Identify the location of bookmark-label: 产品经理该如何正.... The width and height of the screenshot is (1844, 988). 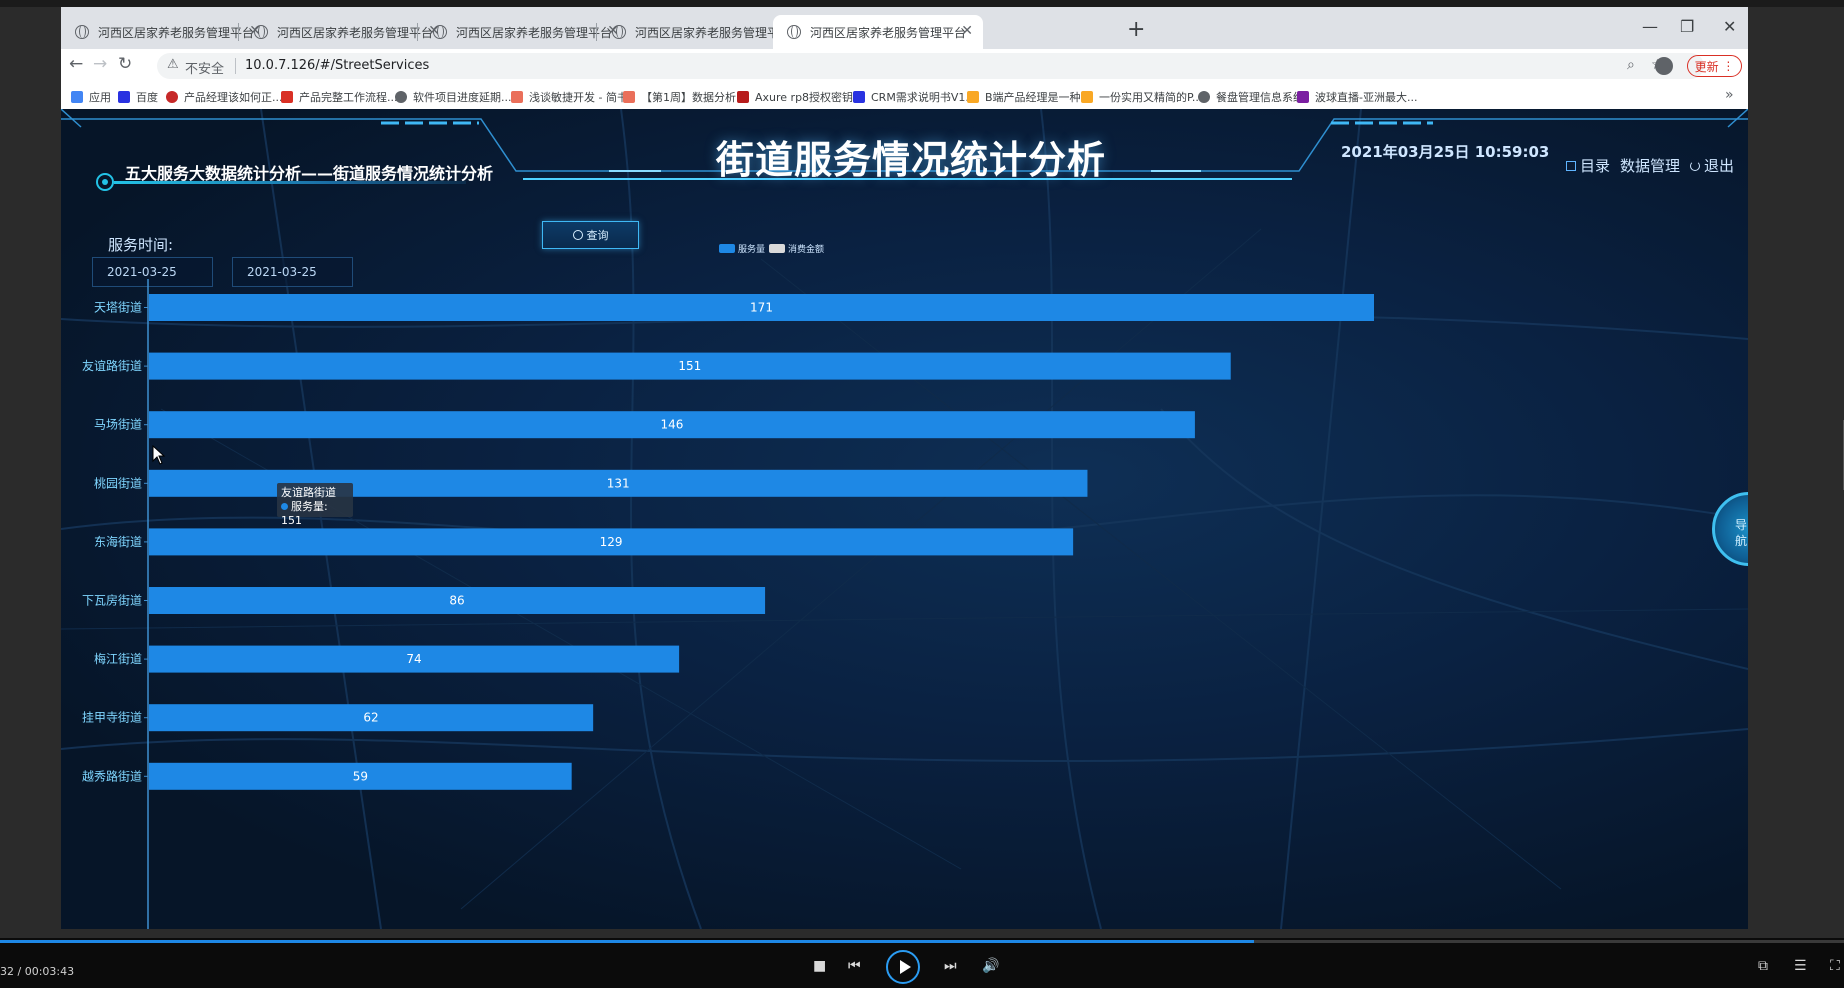
(233, 97).